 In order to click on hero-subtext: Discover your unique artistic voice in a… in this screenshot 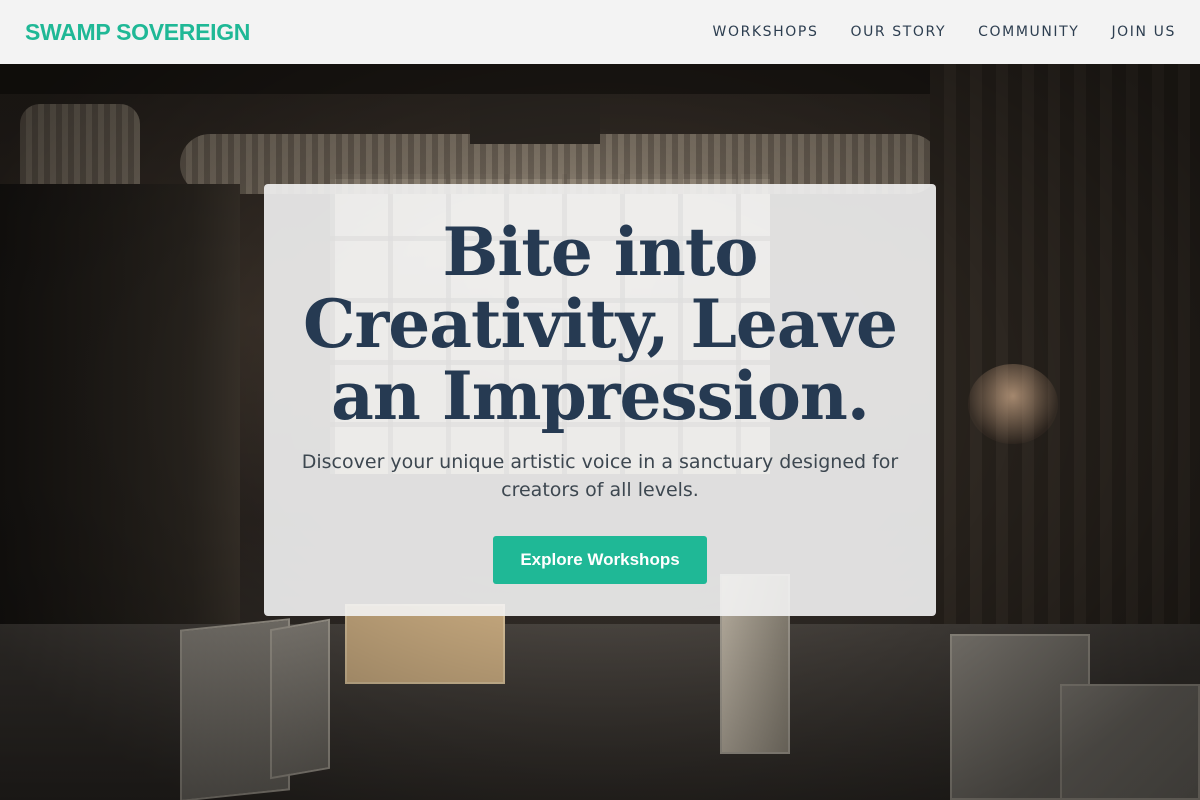, I will do `click(600, 476)`.